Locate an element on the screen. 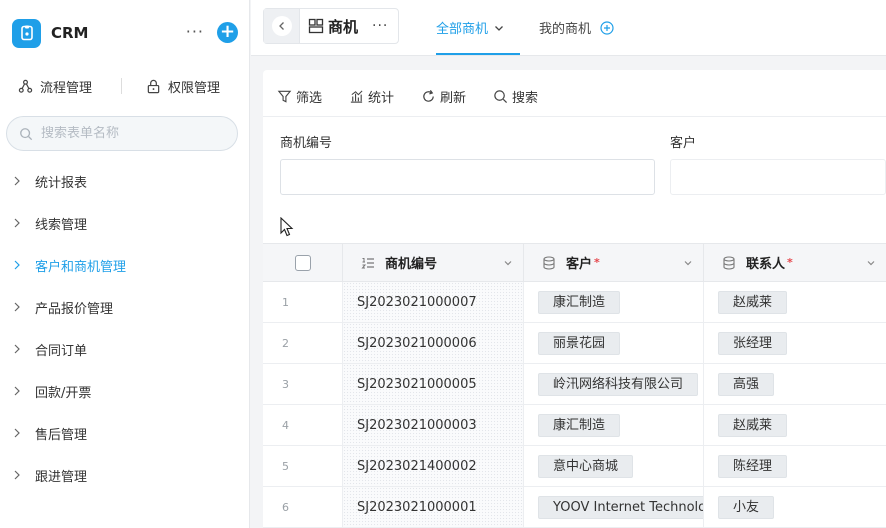  search-button: 搜索 is located at coordinates (515, 96).